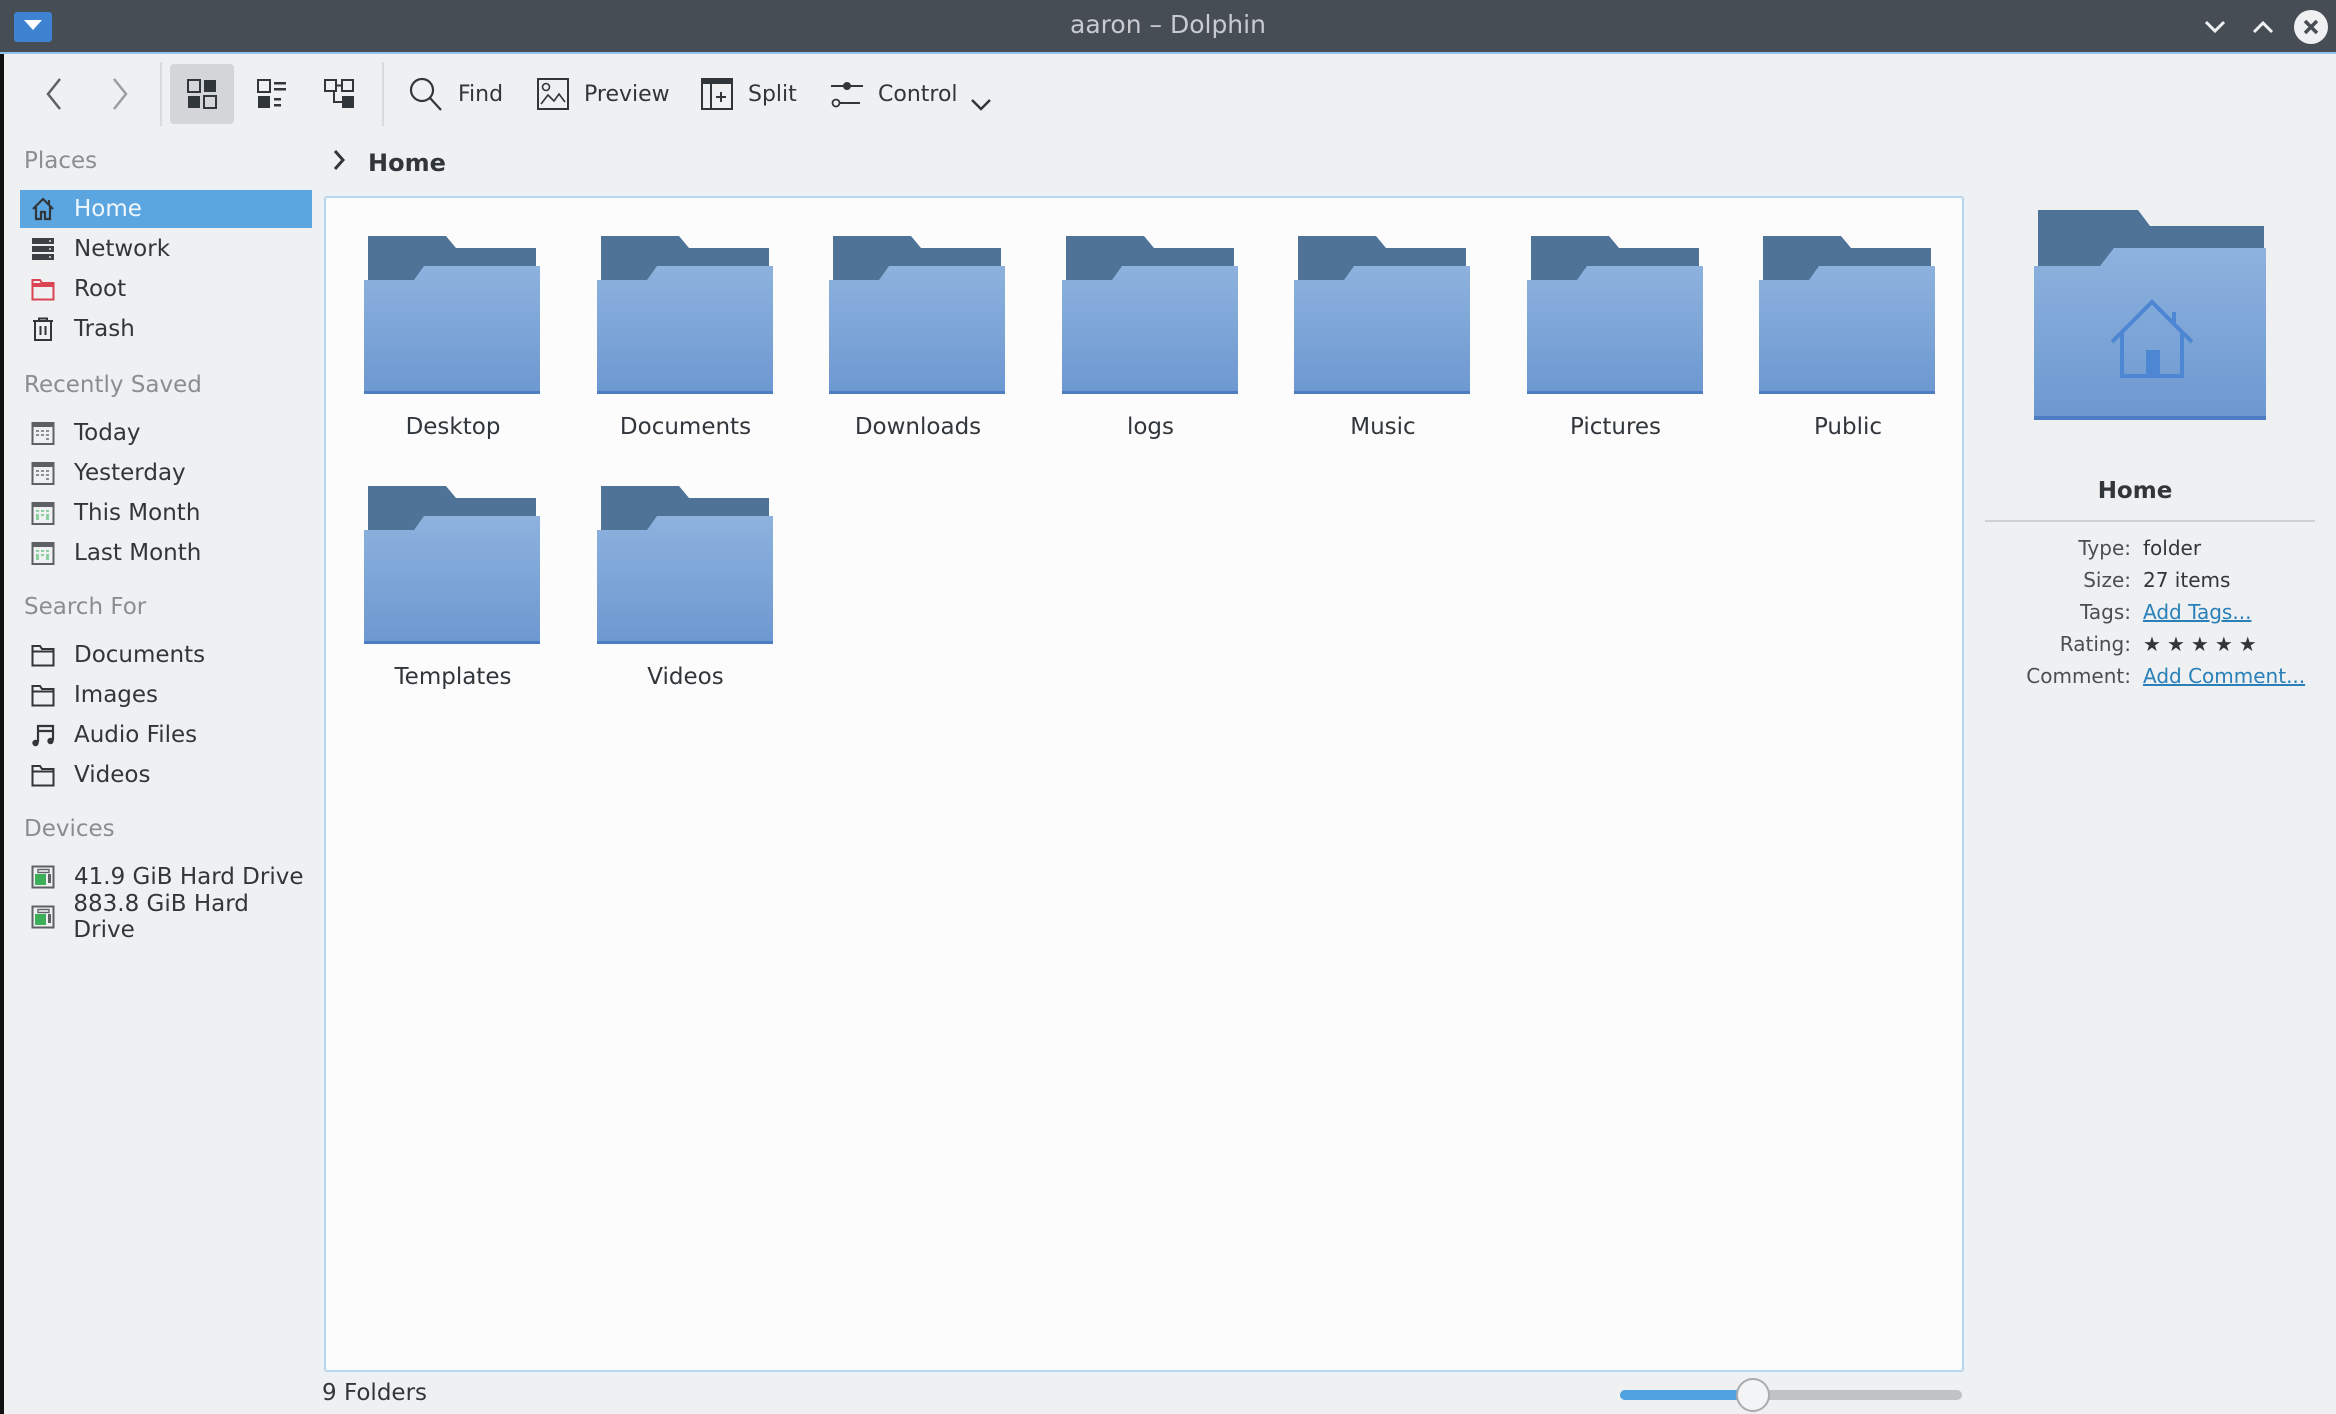  I want to click on folder-item: Music, so click(1383, 319).